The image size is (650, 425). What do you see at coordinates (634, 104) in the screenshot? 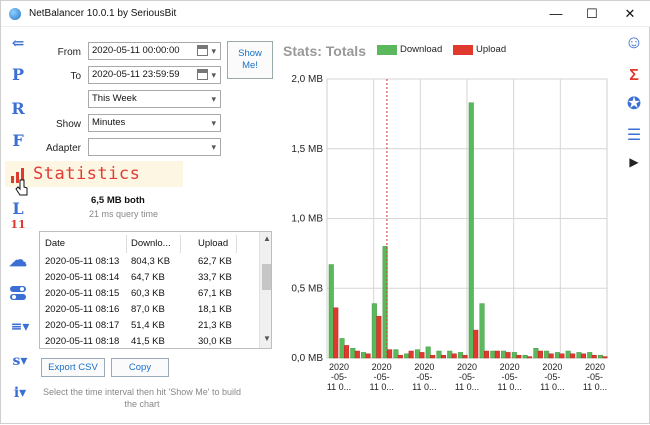
I see `award-icon: ✪` at bounding box center [634, 104].